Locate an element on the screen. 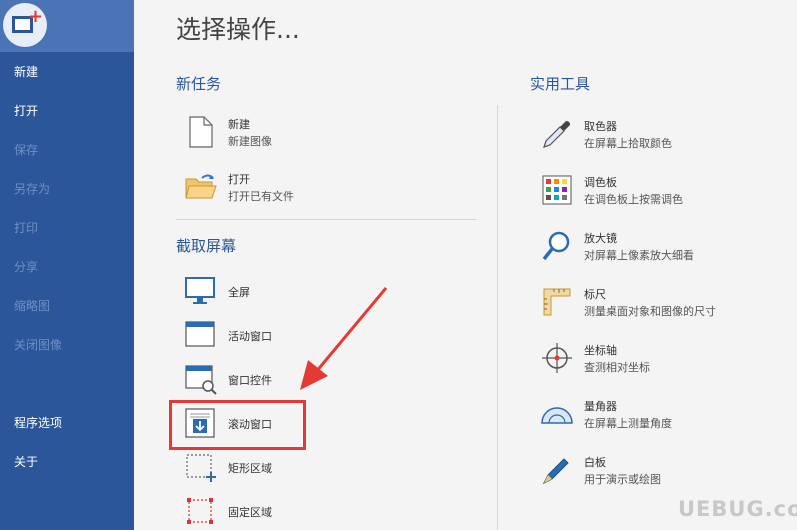  sidebar-item-print: 打印 is located at coordinates (26, 227).